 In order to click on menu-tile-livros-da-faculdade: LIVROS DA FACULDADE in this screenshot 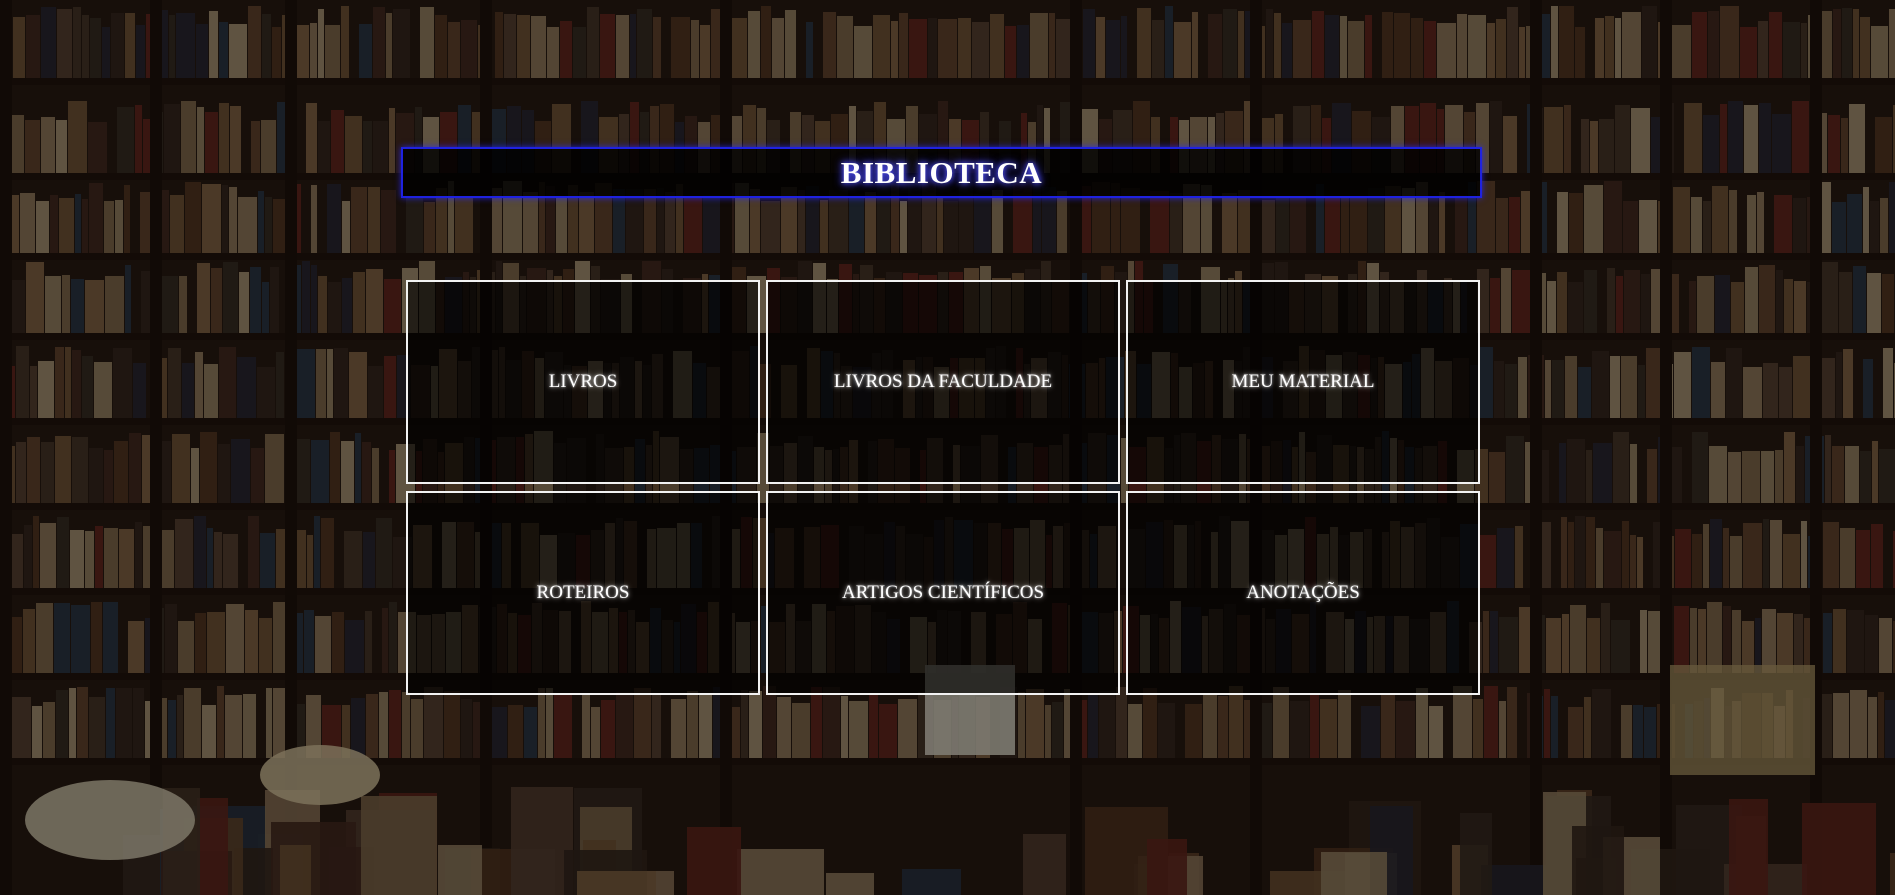, I will do `click(943, 382)`.